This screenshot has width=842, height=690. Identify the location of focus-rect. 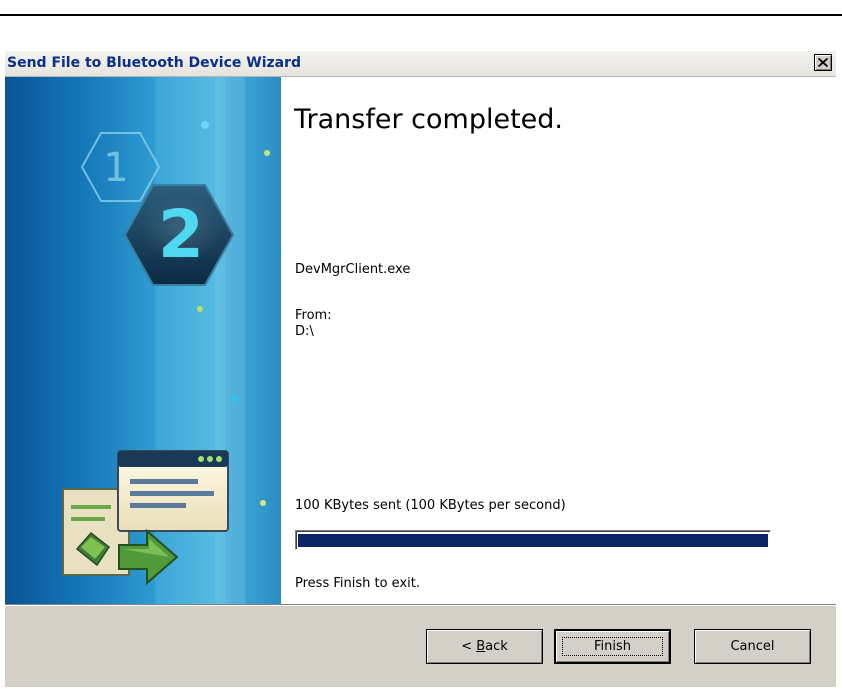
(612, 646).